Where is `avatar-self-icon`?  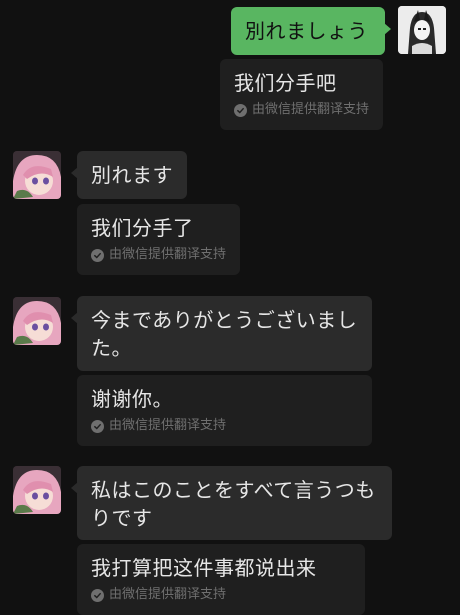
avatar-self-icon is located at coordinates (422, 30).